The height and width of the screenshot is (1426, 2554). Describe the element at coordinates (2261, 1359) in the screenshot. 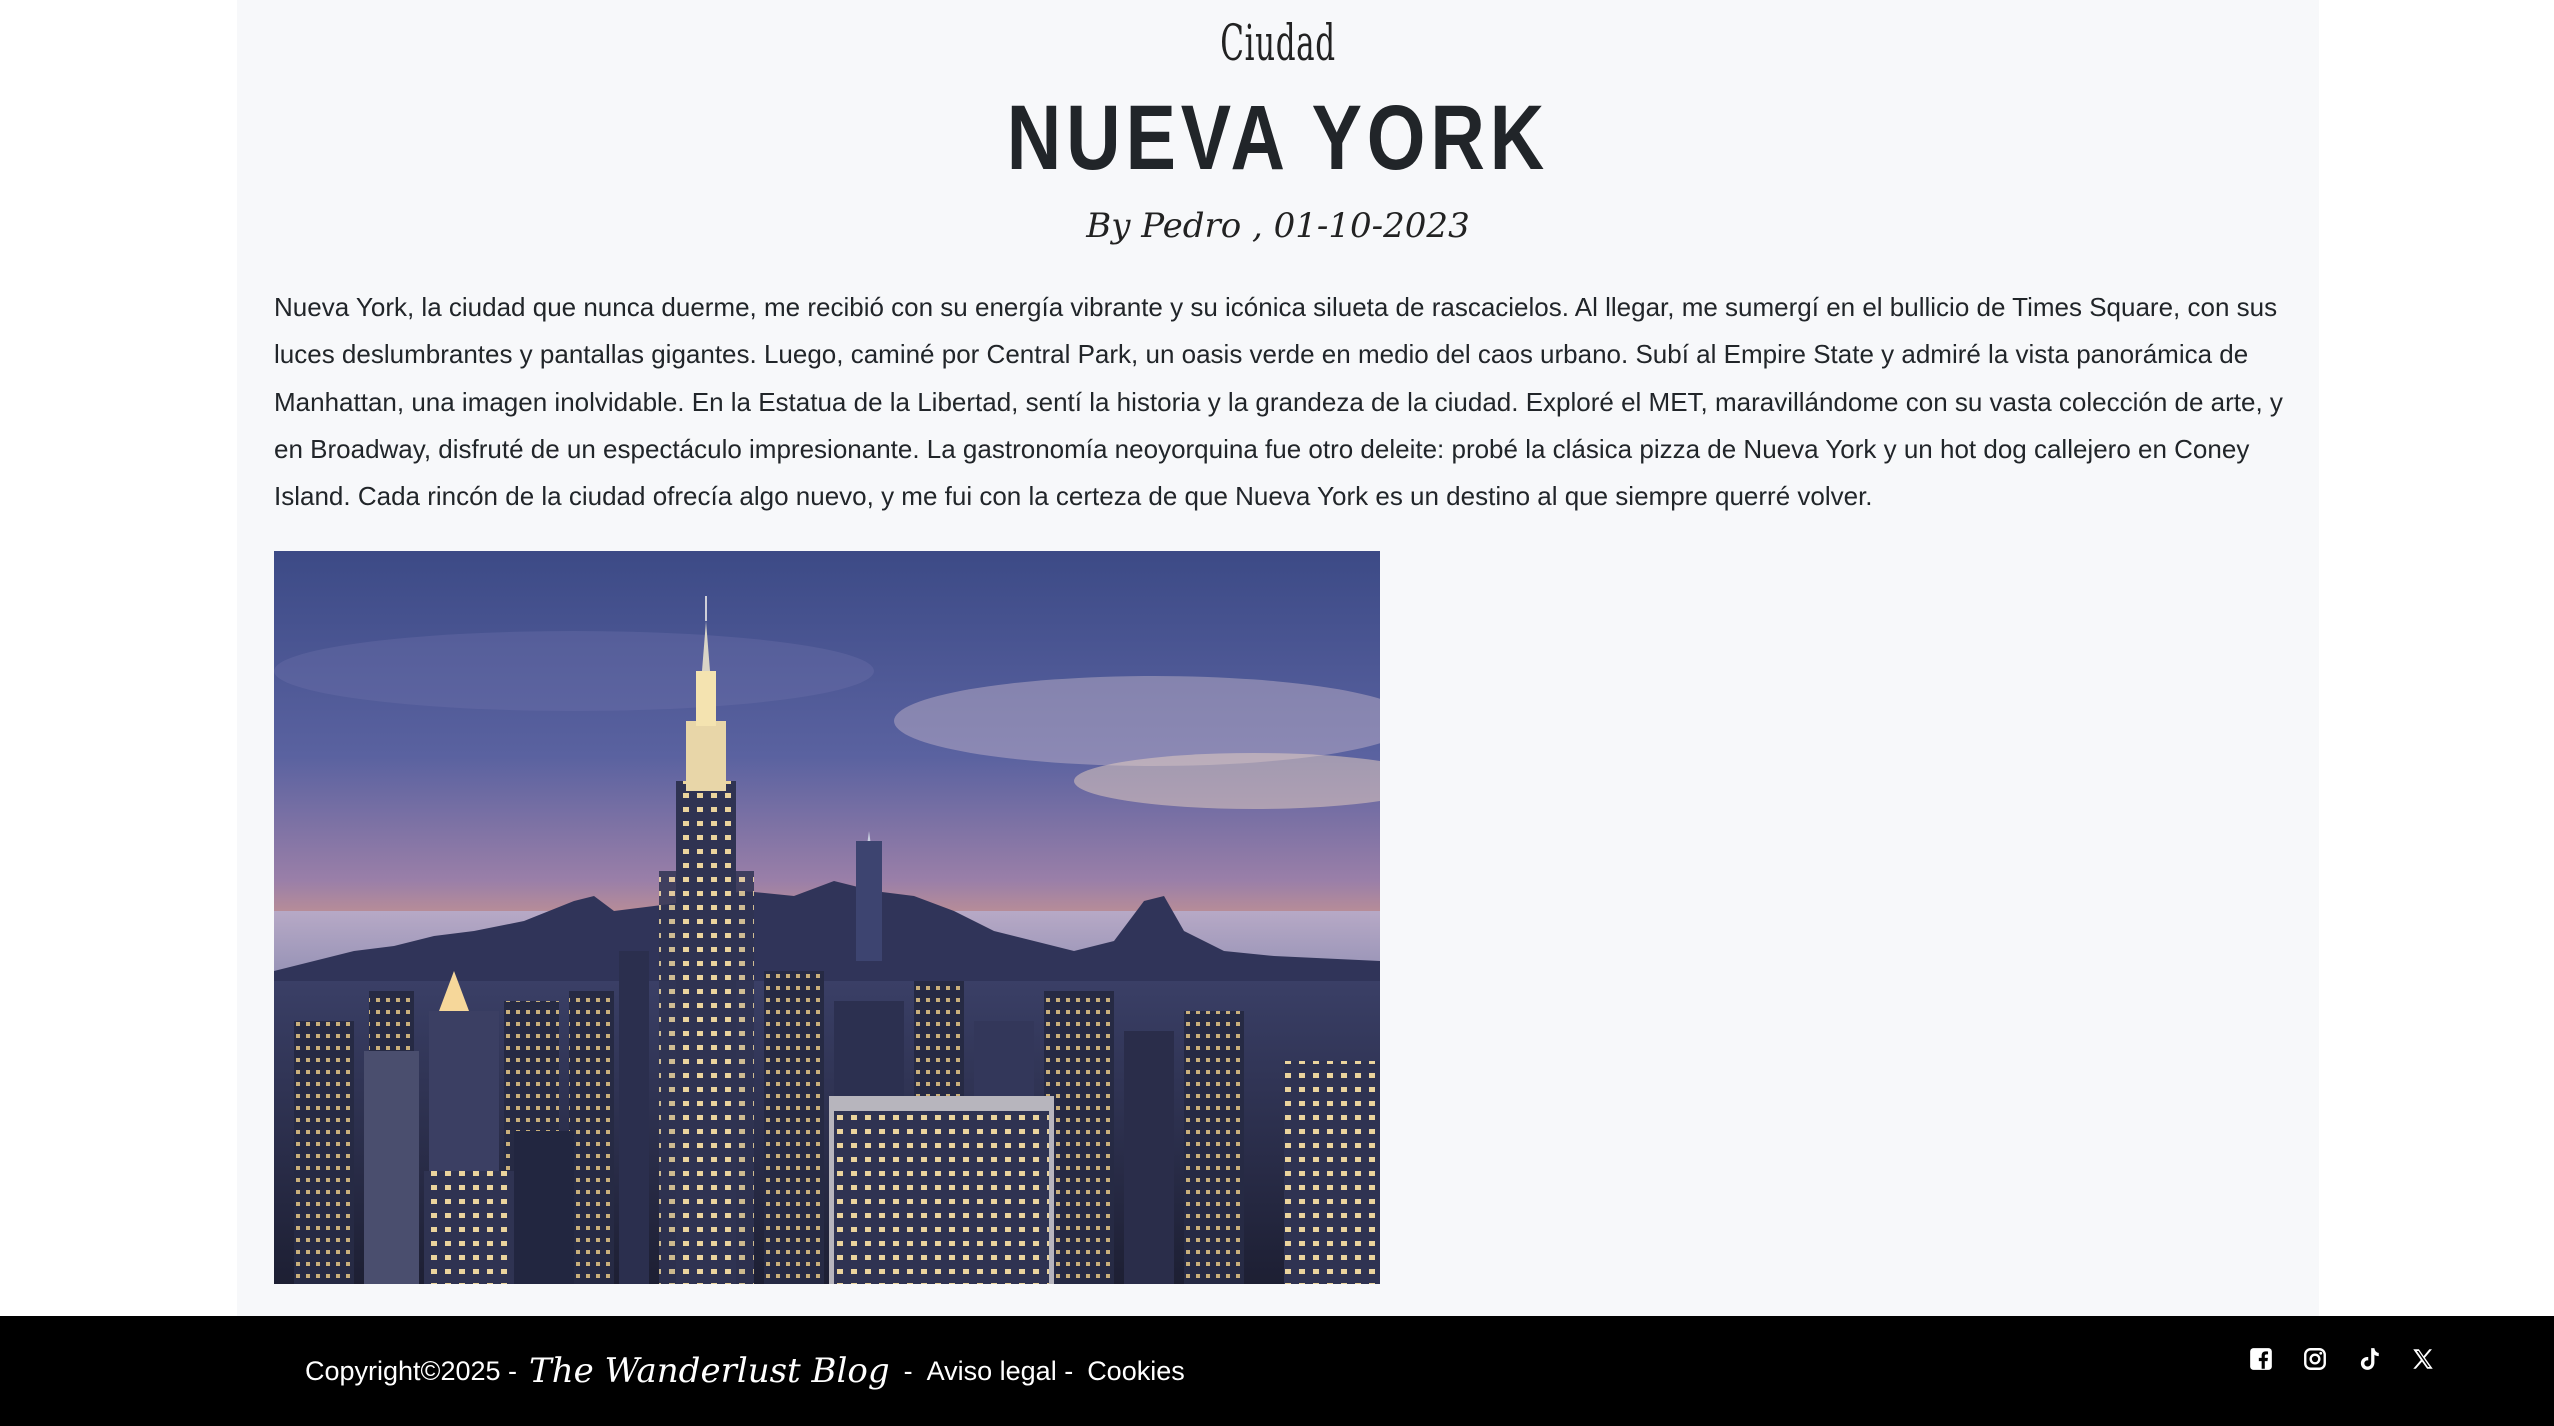

I see `facebook-icon` at that location.